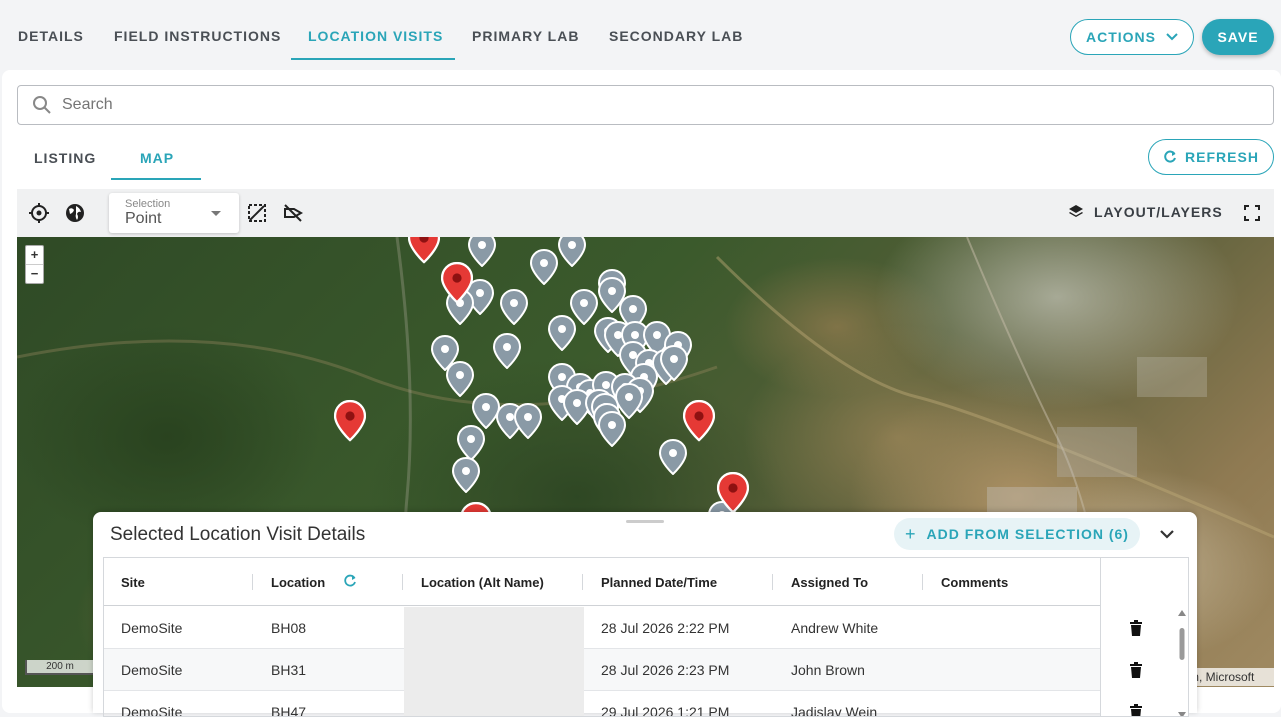  What do you see at coordinates (60, 667) in the screenshot?
I see `map-scale: 200 m` at bounding box center [60, 667].